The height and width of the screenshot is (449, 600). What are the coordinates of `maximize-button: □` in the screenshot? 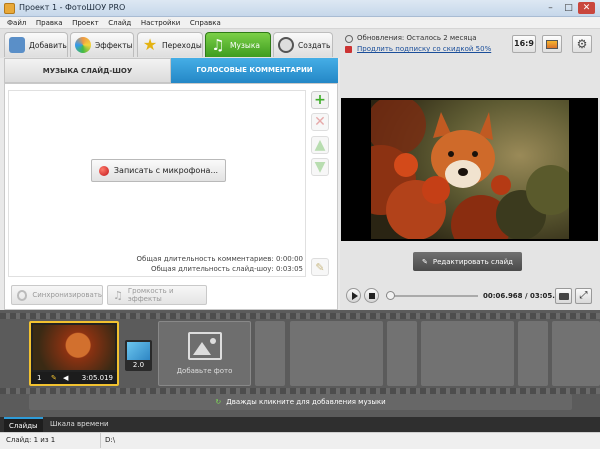 It's located at (568, 8).